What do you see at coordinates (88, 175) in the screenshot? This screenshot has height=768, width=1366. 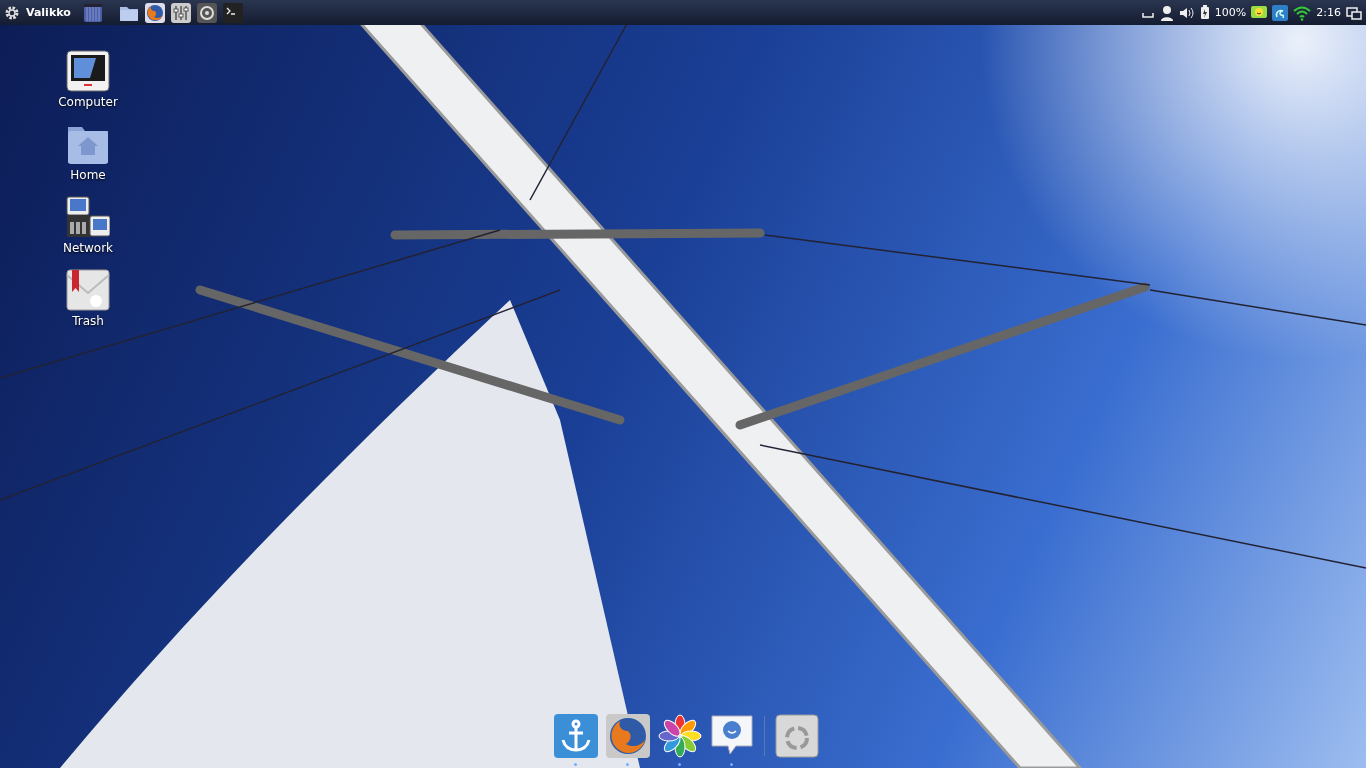 I see `desktop-icon-label: Home` at bounding box center [88, 175].